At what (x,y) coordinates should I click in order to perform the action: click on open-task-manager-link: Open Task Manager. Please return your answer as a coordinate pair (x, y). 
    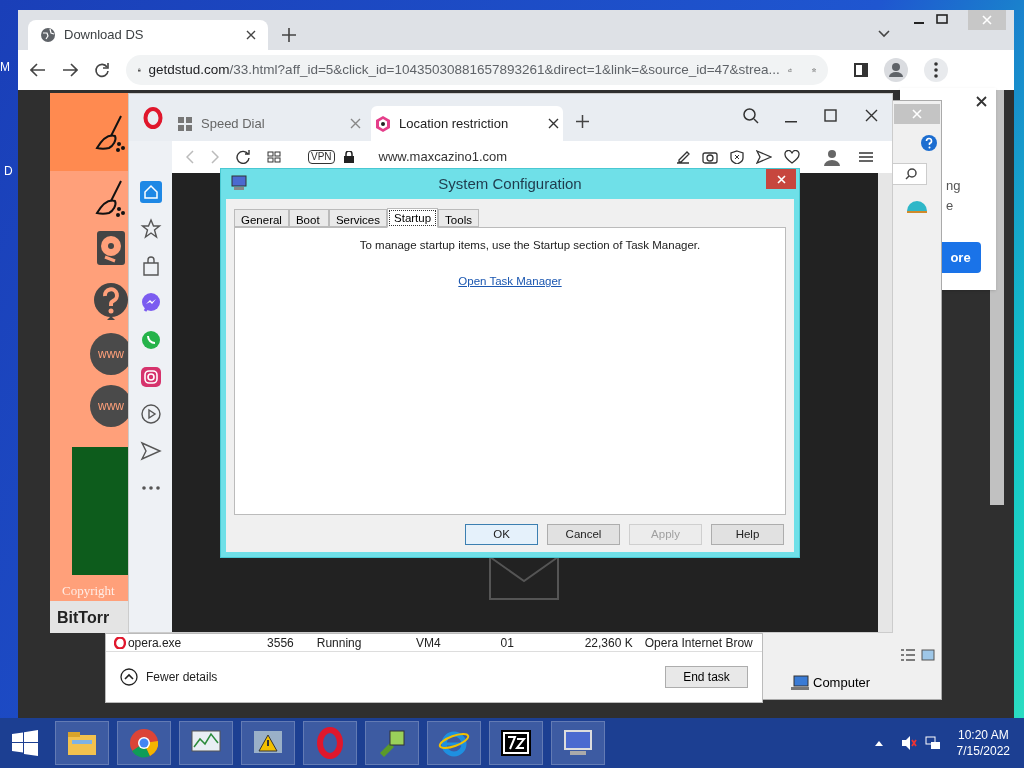
    Looking at the image, I should click on (510, 282).